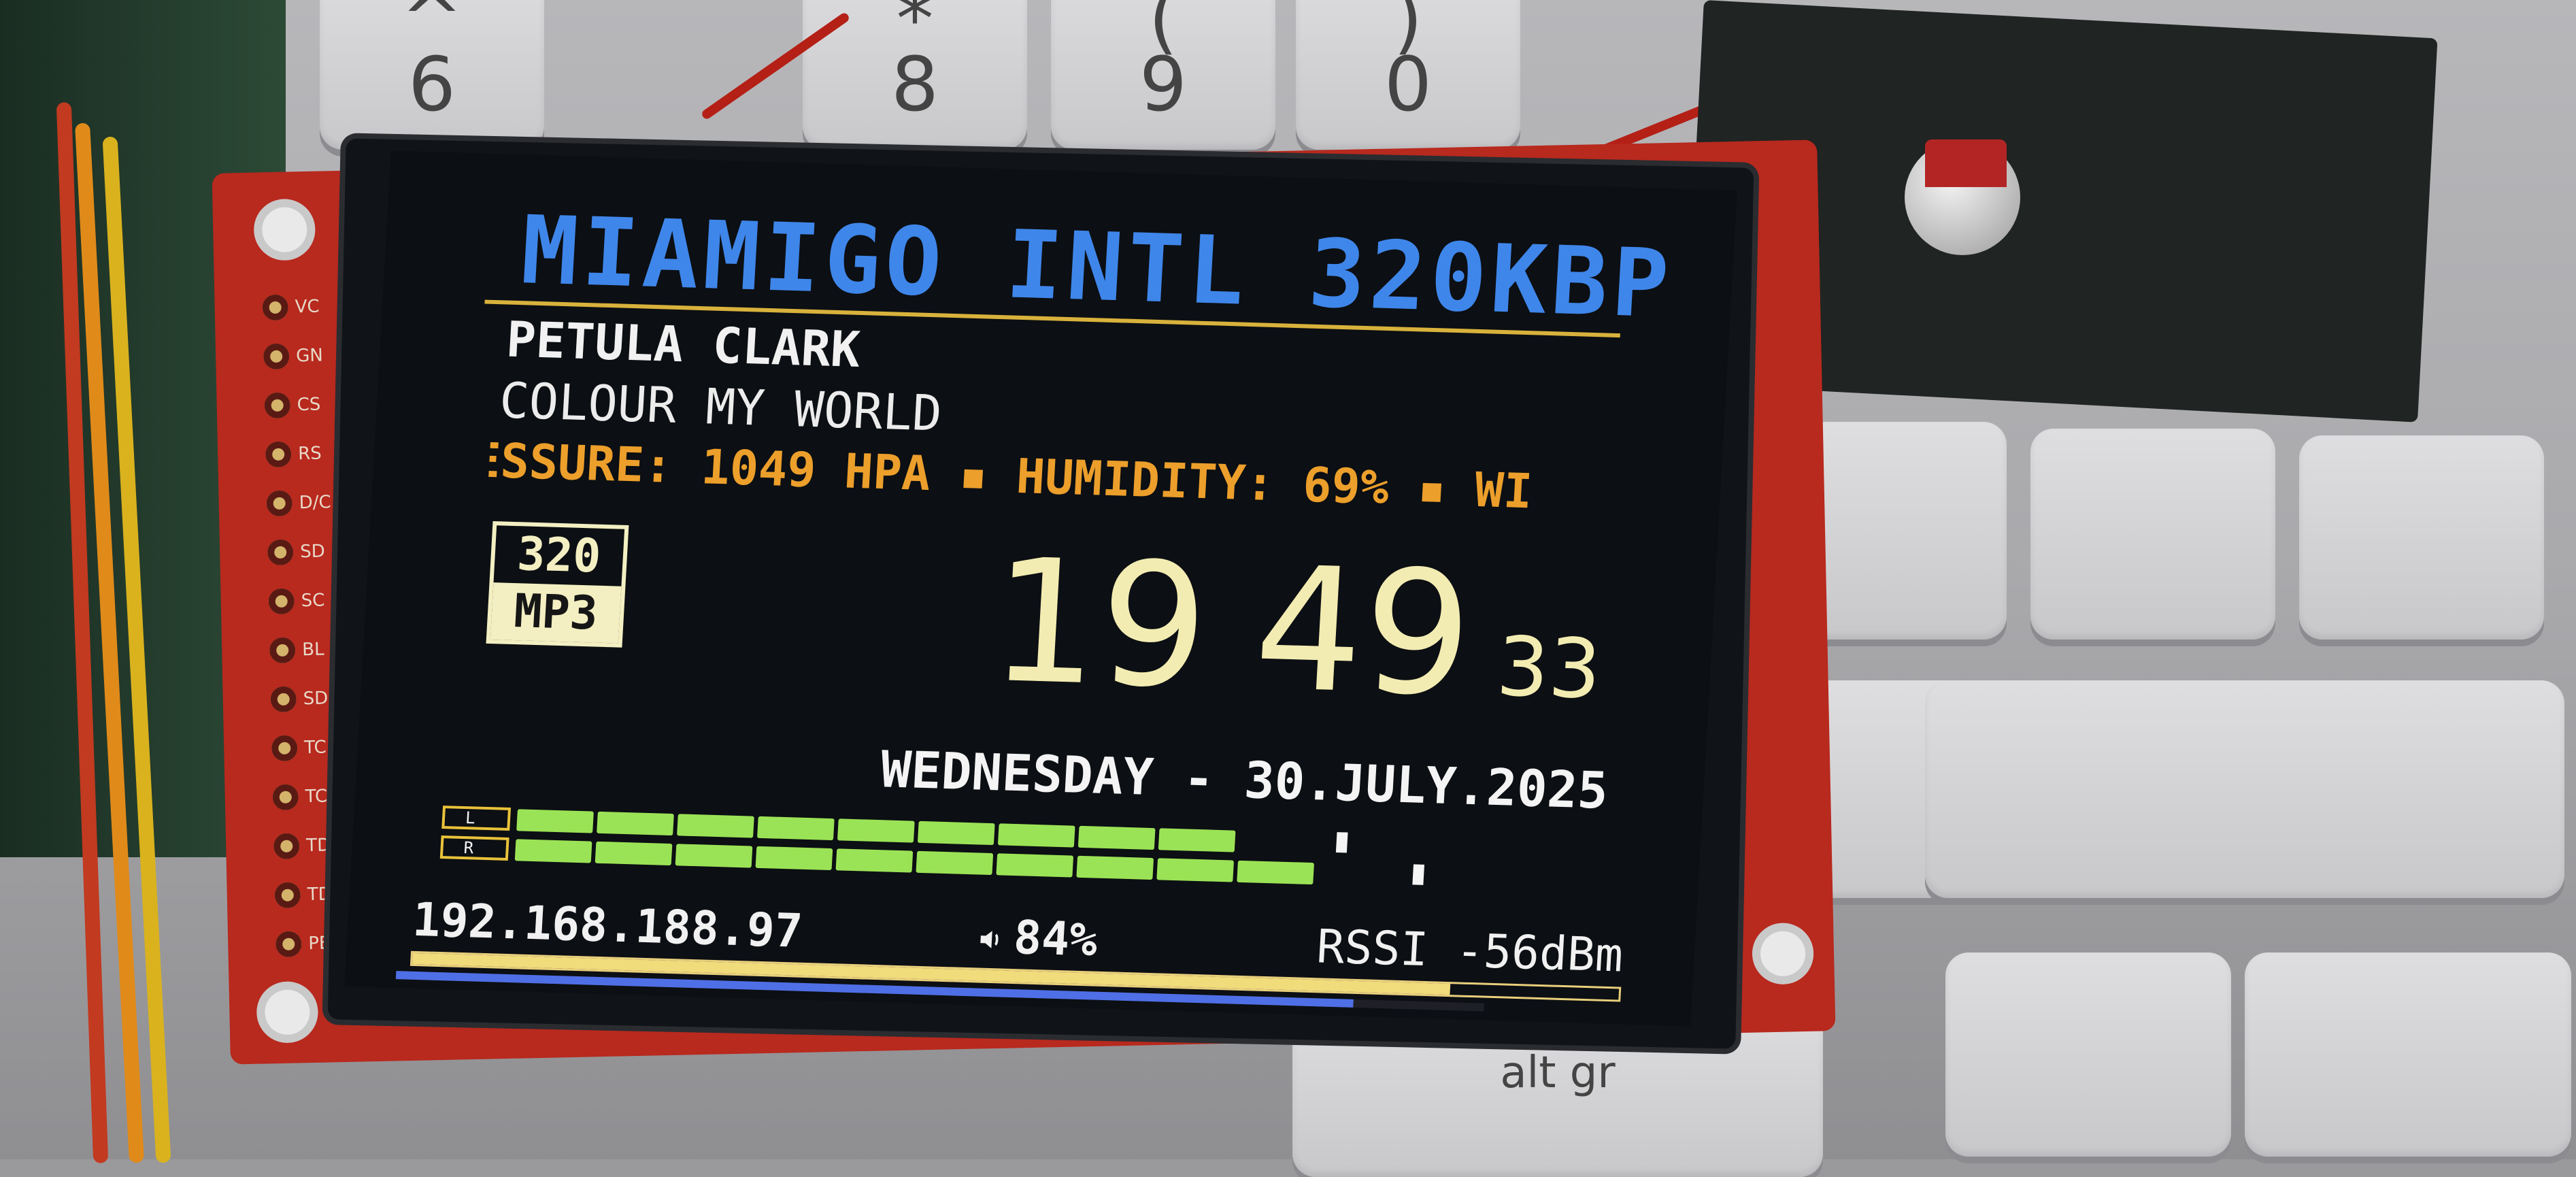  What do you see at coordinates (2088, 1054) in the screenshot?
I see `key-mic` at bounding box center [2088, 1054].